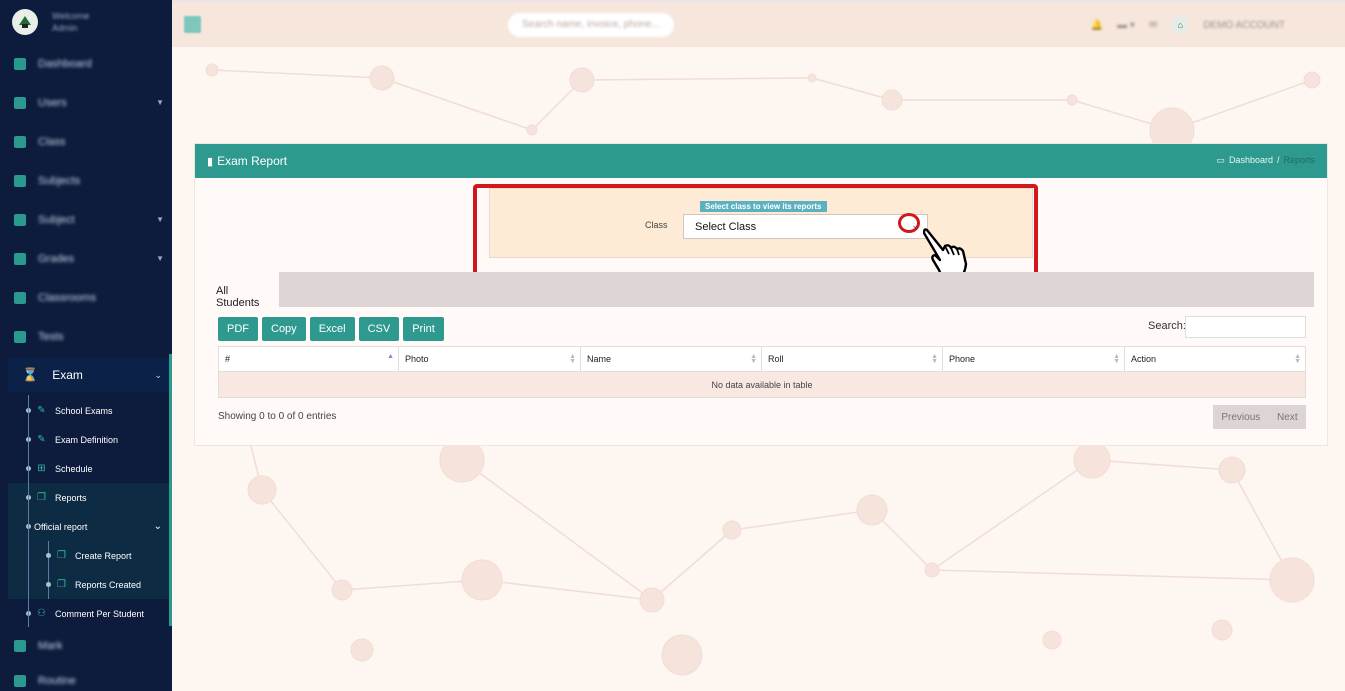 The width and height of the screenshot is (1345, 691). I want to click on sidebar-item-mark: Mark, so click(86, 645).